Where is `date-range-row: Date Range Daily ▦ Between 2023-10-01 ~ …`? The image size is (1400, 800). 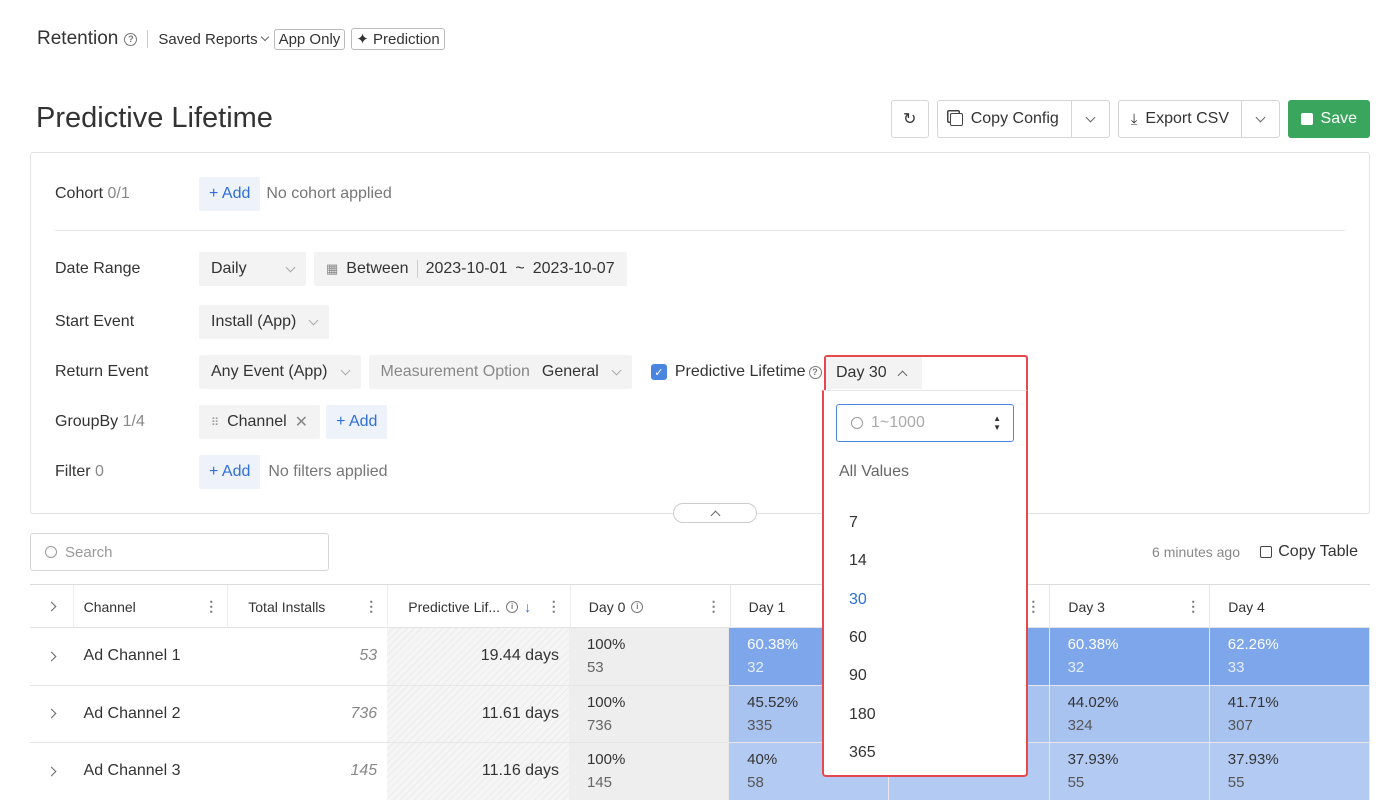 date-range-row: Date Range Daily ▦ Between 2023-10-01 ~ … is located at coordinates (341, 269).